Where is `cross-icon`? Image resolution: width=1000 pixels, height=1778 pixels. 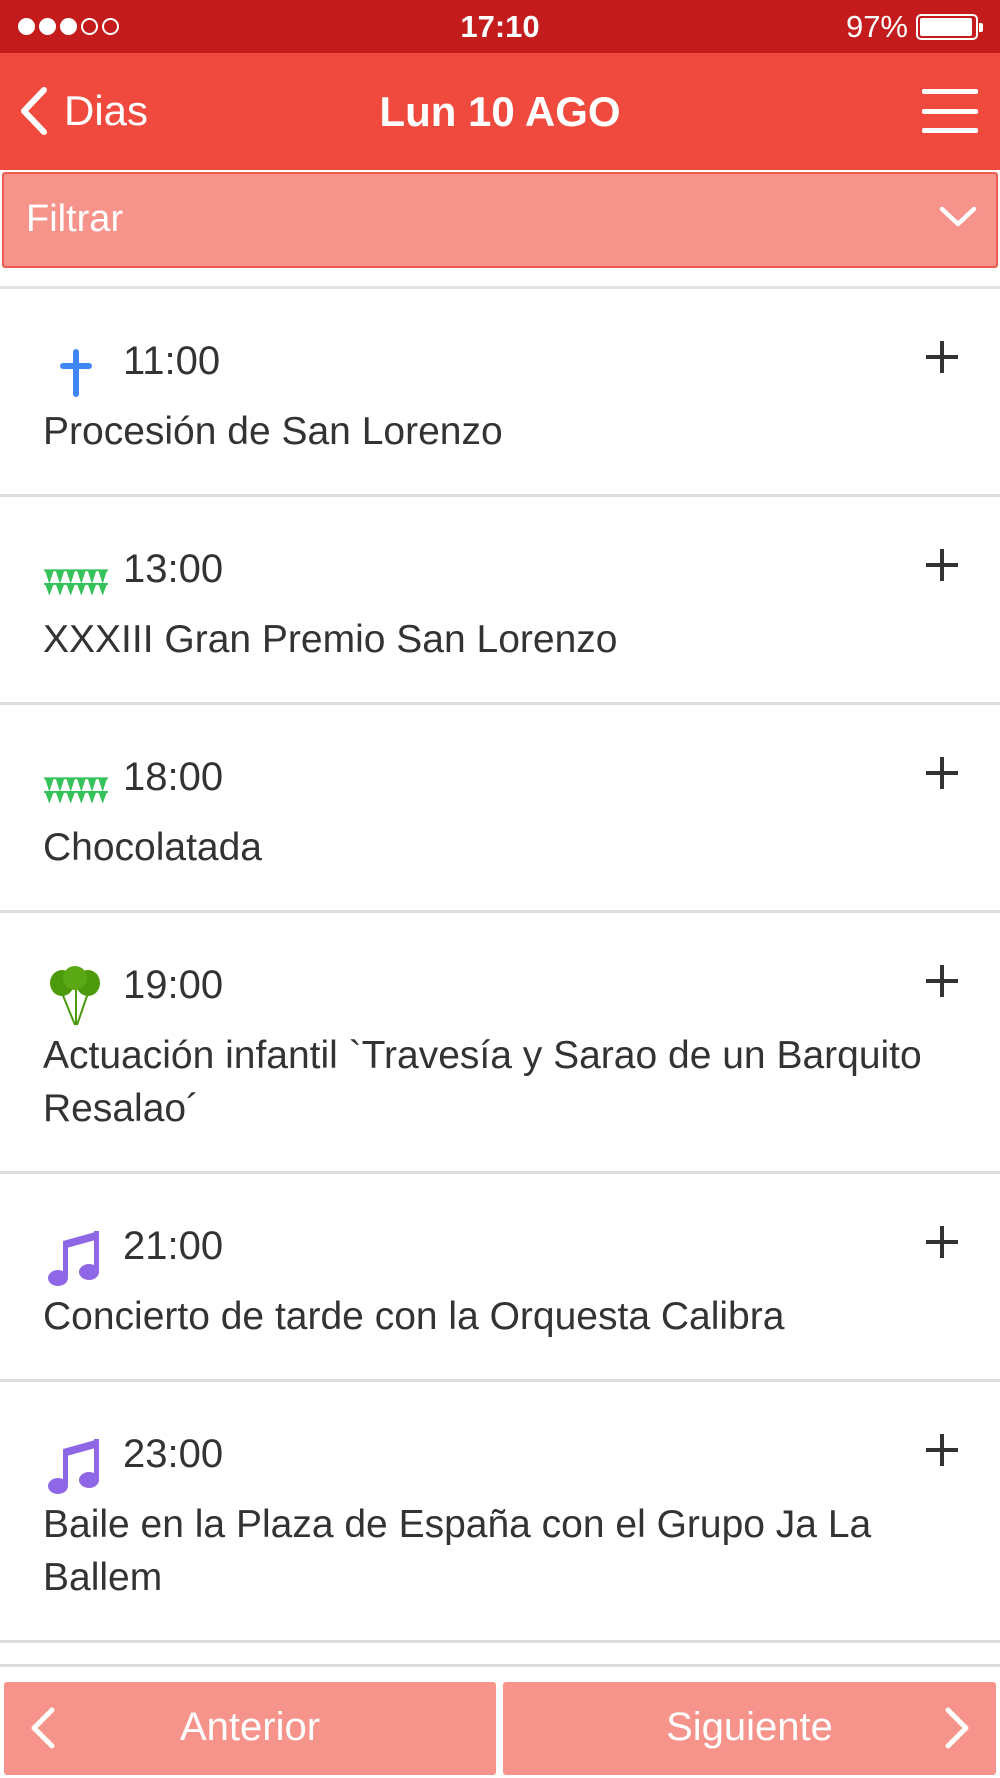 cross-icon is located at coordinates (76, 373).